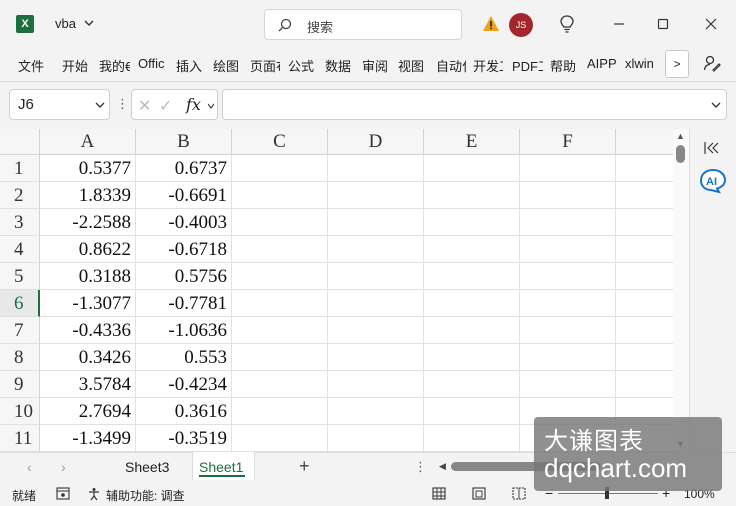 This screenshot has height=506, width=736. Describe the element at coordinates (677, 64) in the screenshot. I see `ribbon-more-button: >` at that location.